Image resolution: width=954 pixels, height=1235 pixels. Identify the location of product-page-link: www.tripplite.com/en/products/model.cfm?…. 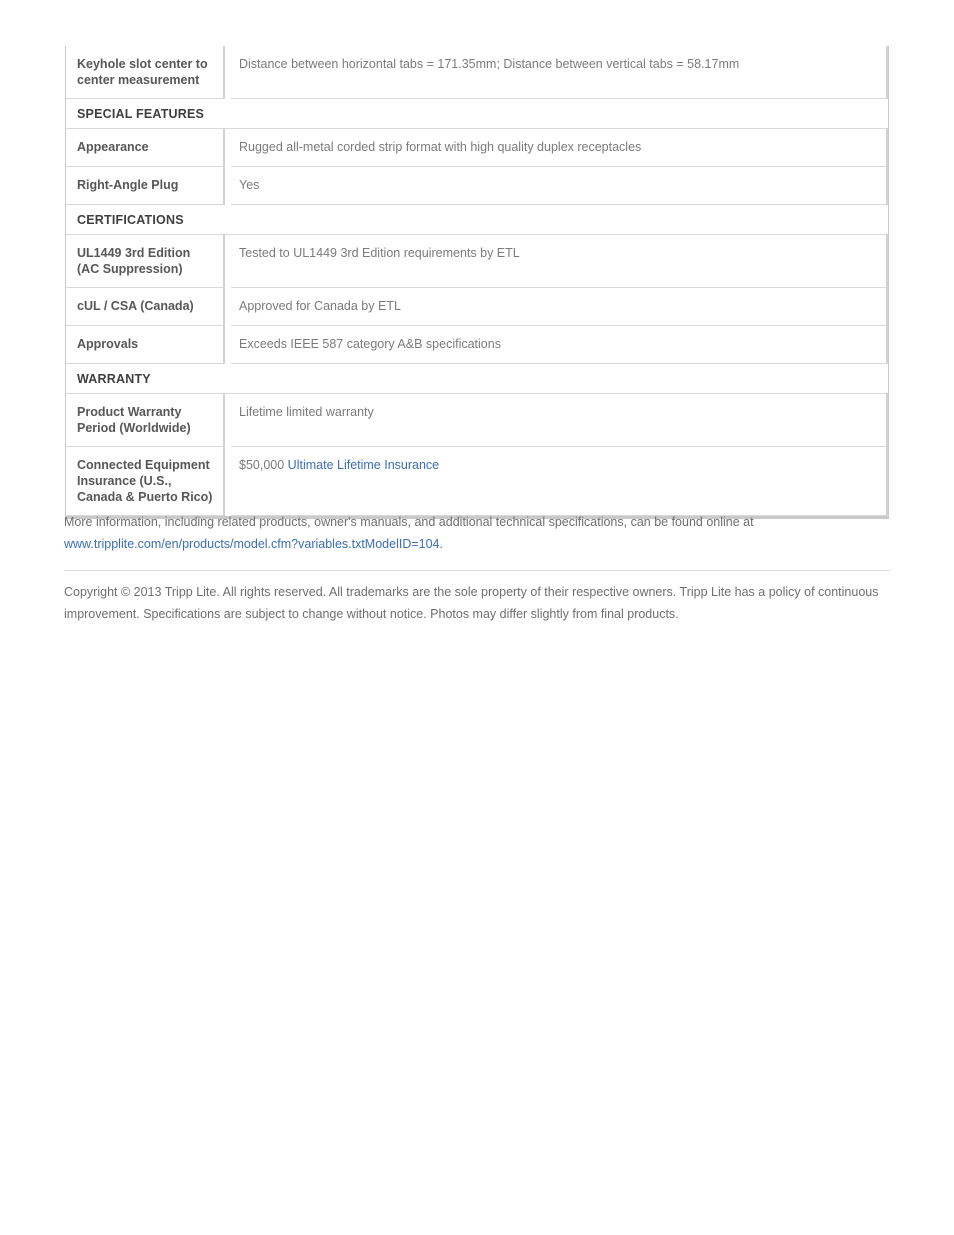
(252, 544).